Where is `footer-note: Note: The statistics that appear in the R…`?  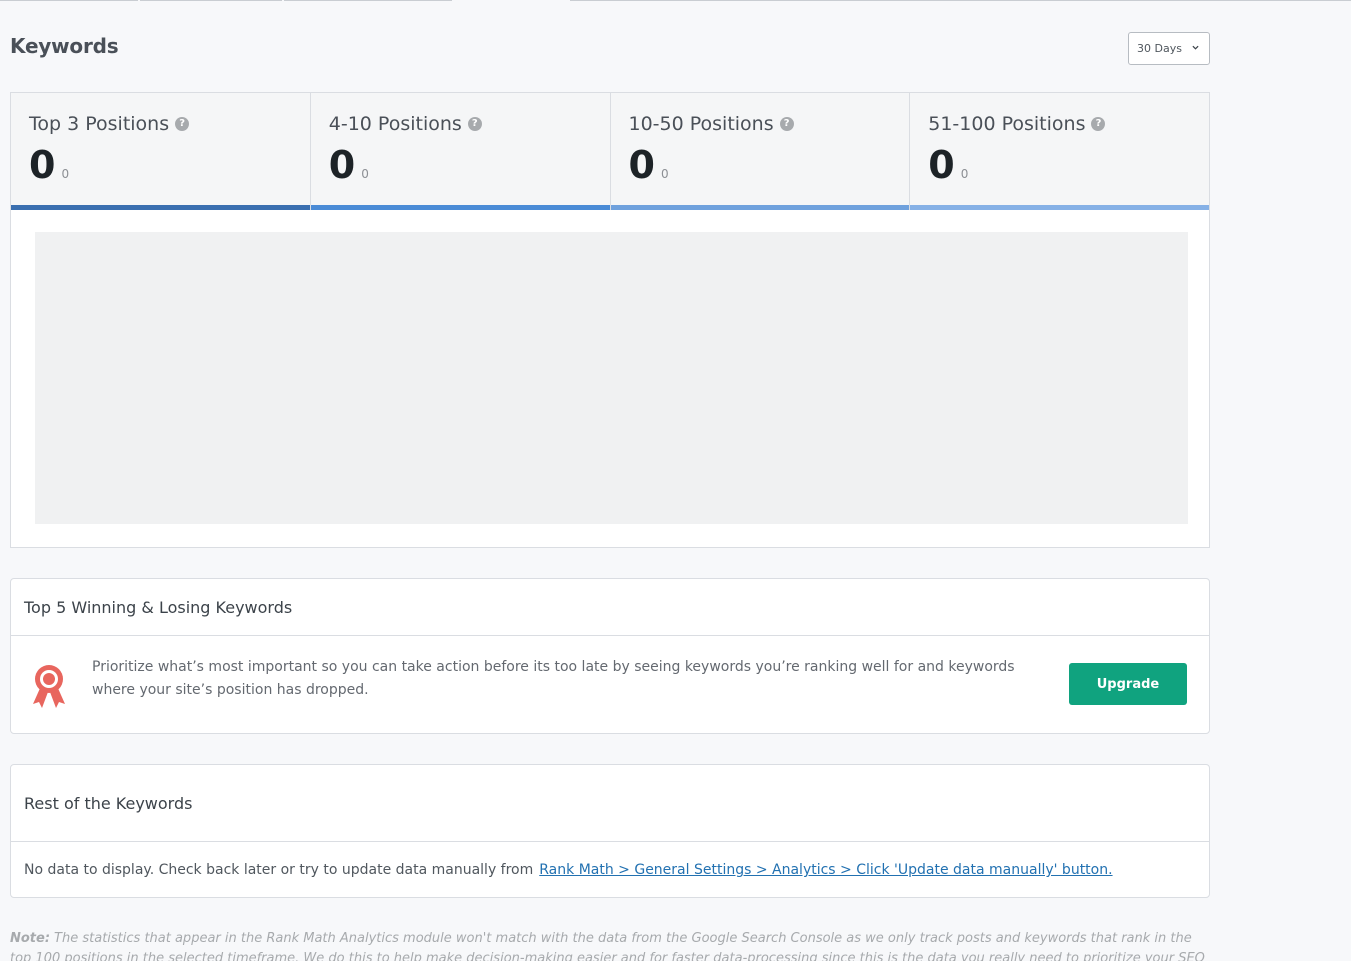 footer-note: Note: The statistics that appear in the R… is located at coordinates (610, 945).